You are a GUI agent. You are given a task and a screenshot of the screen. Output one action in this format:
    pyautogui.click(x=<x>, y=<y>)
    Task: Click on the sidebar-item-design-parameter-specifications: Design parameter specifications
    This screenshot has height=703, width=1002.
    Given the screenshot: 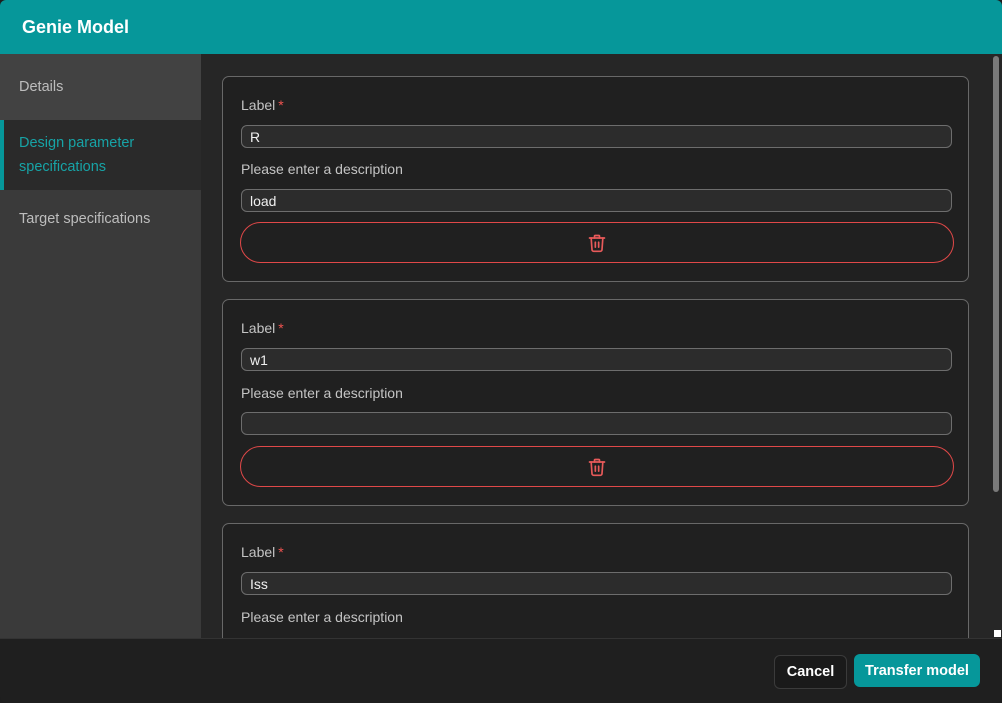 What is the action you would take?
    pyautogui.click(x=100, y=155)
    